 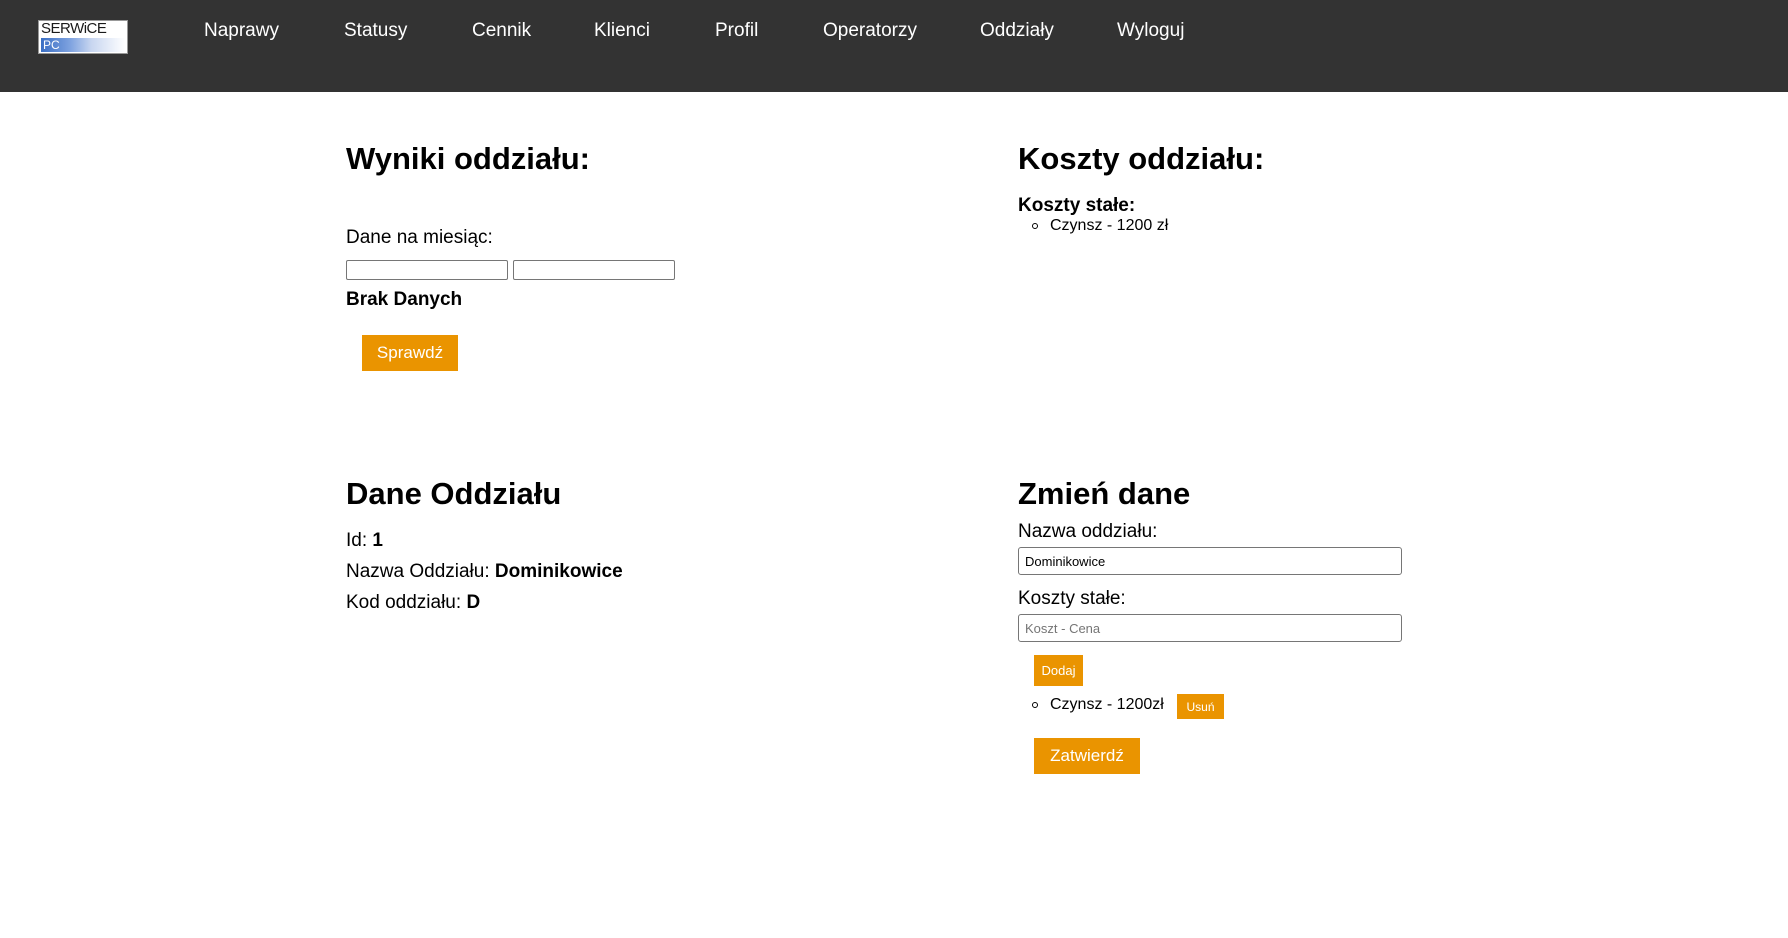 I want to click on edit-title: Zmień dane, so click(x=1104, y=493).